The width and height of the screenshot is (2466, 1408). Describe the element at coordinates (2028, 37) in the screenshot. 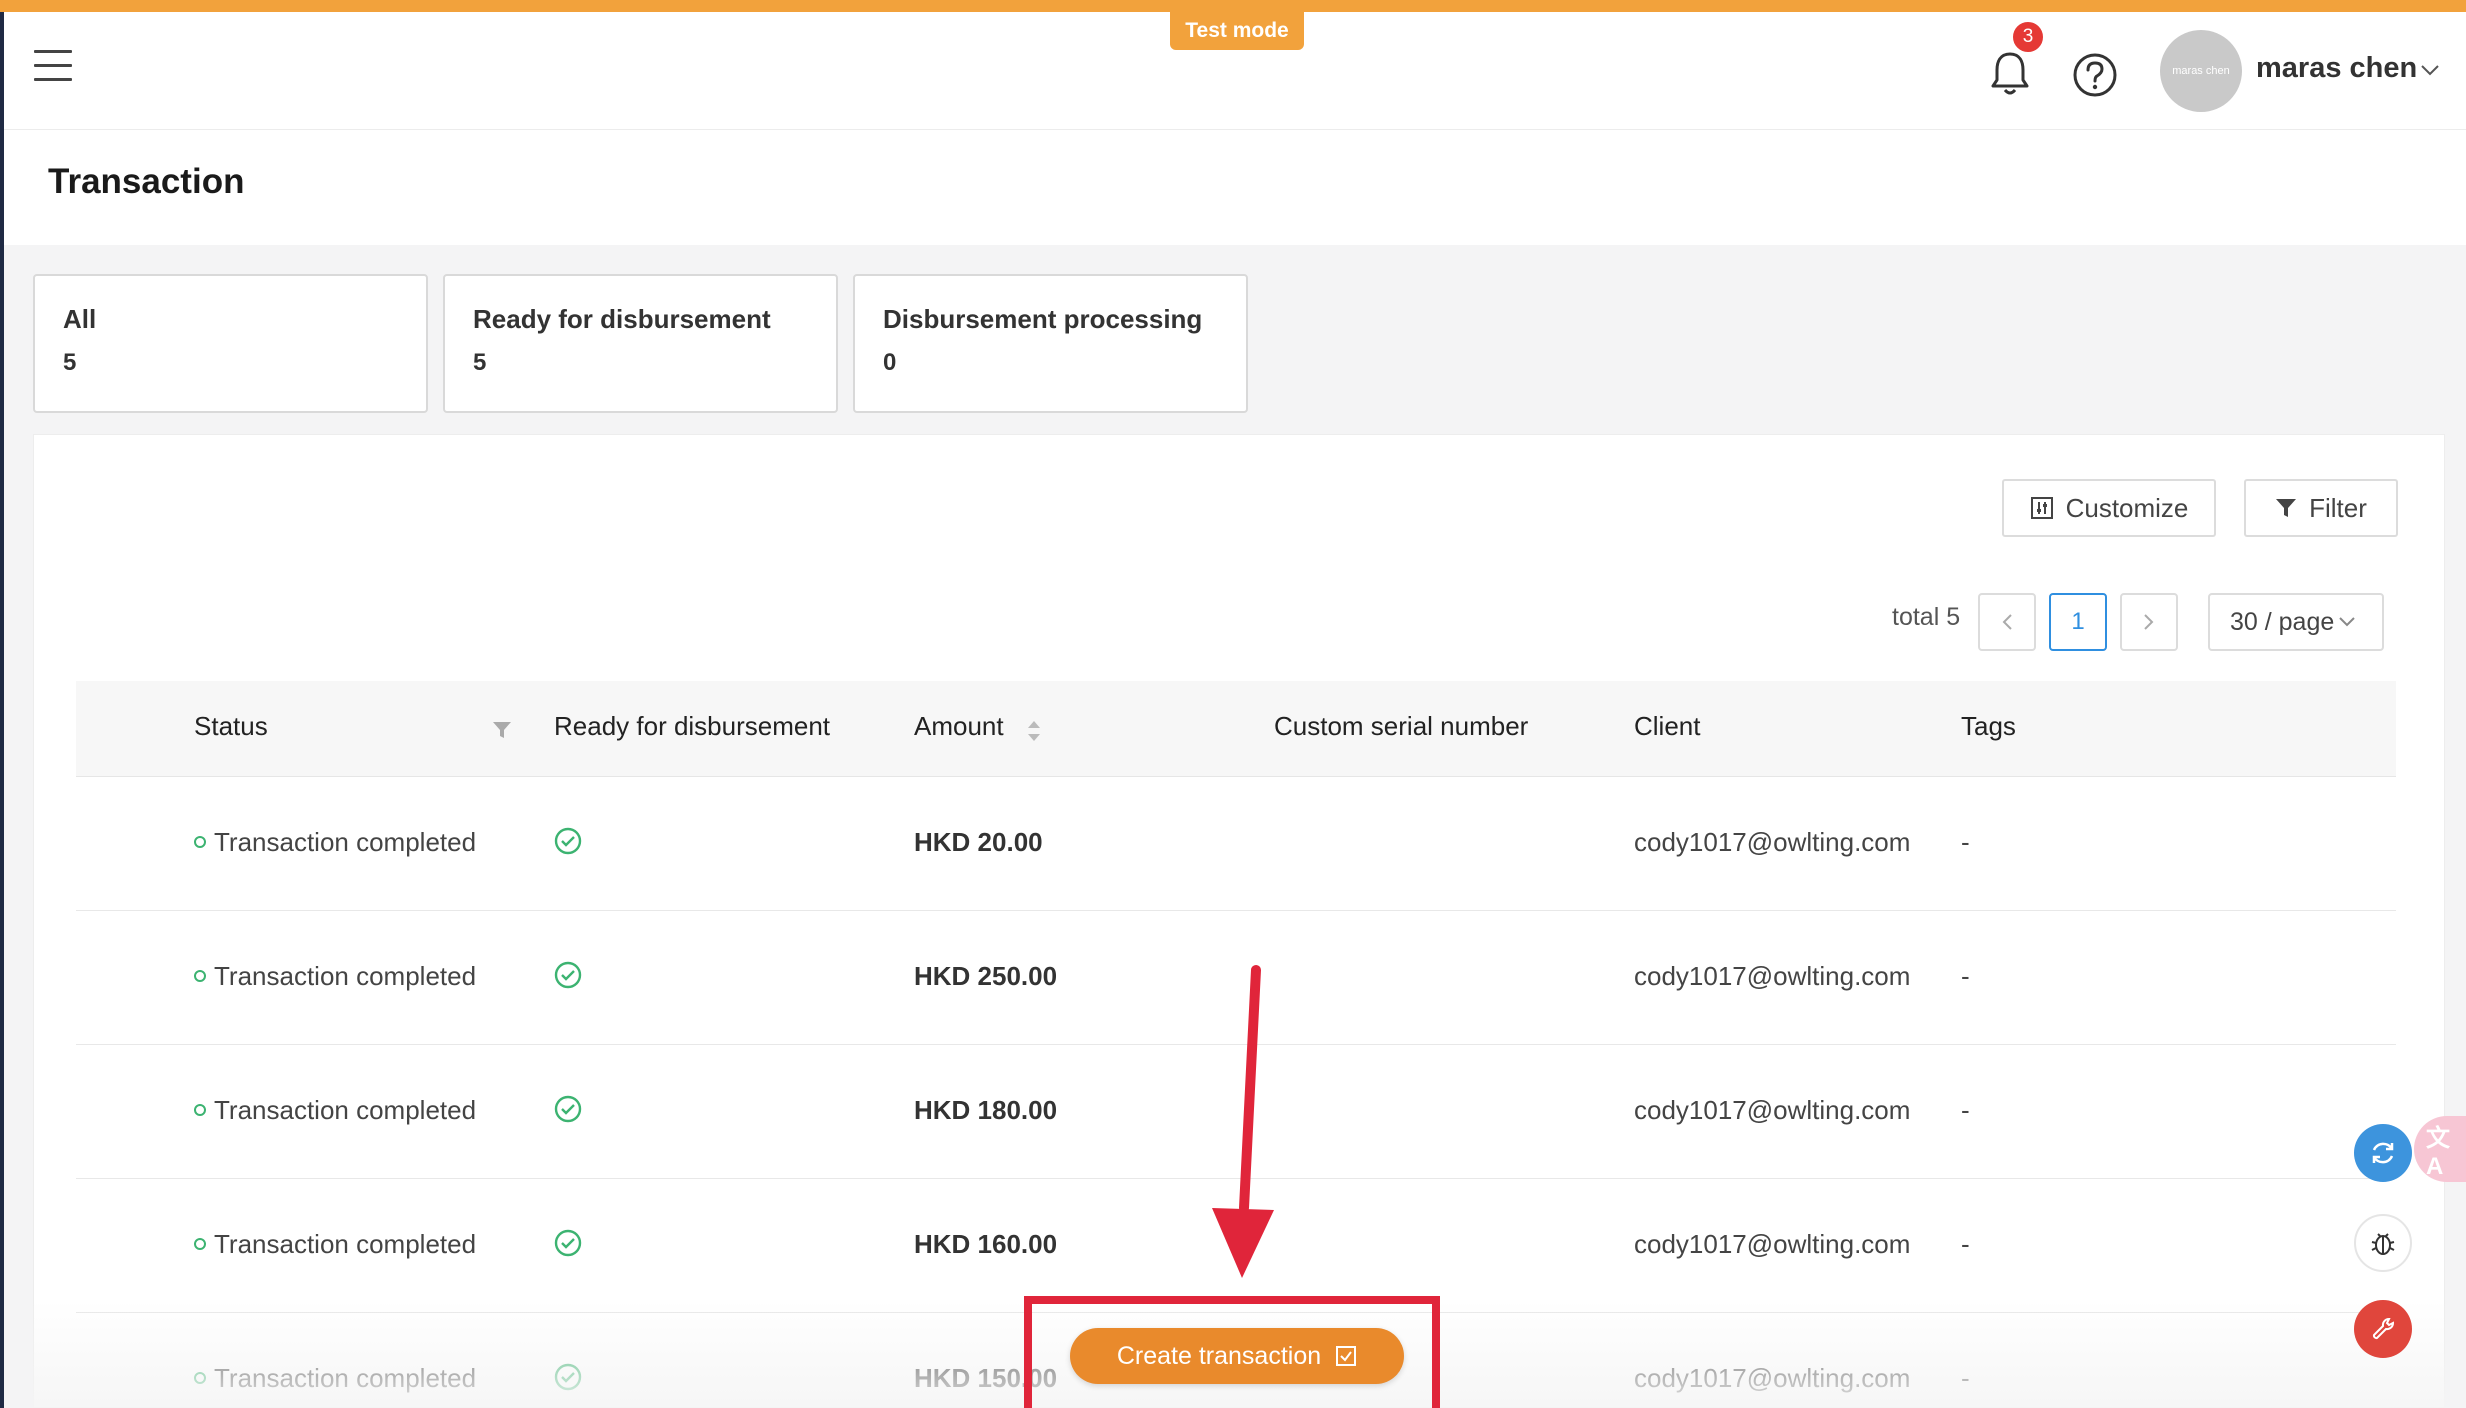

I see `notification-badge: 3` at that location.